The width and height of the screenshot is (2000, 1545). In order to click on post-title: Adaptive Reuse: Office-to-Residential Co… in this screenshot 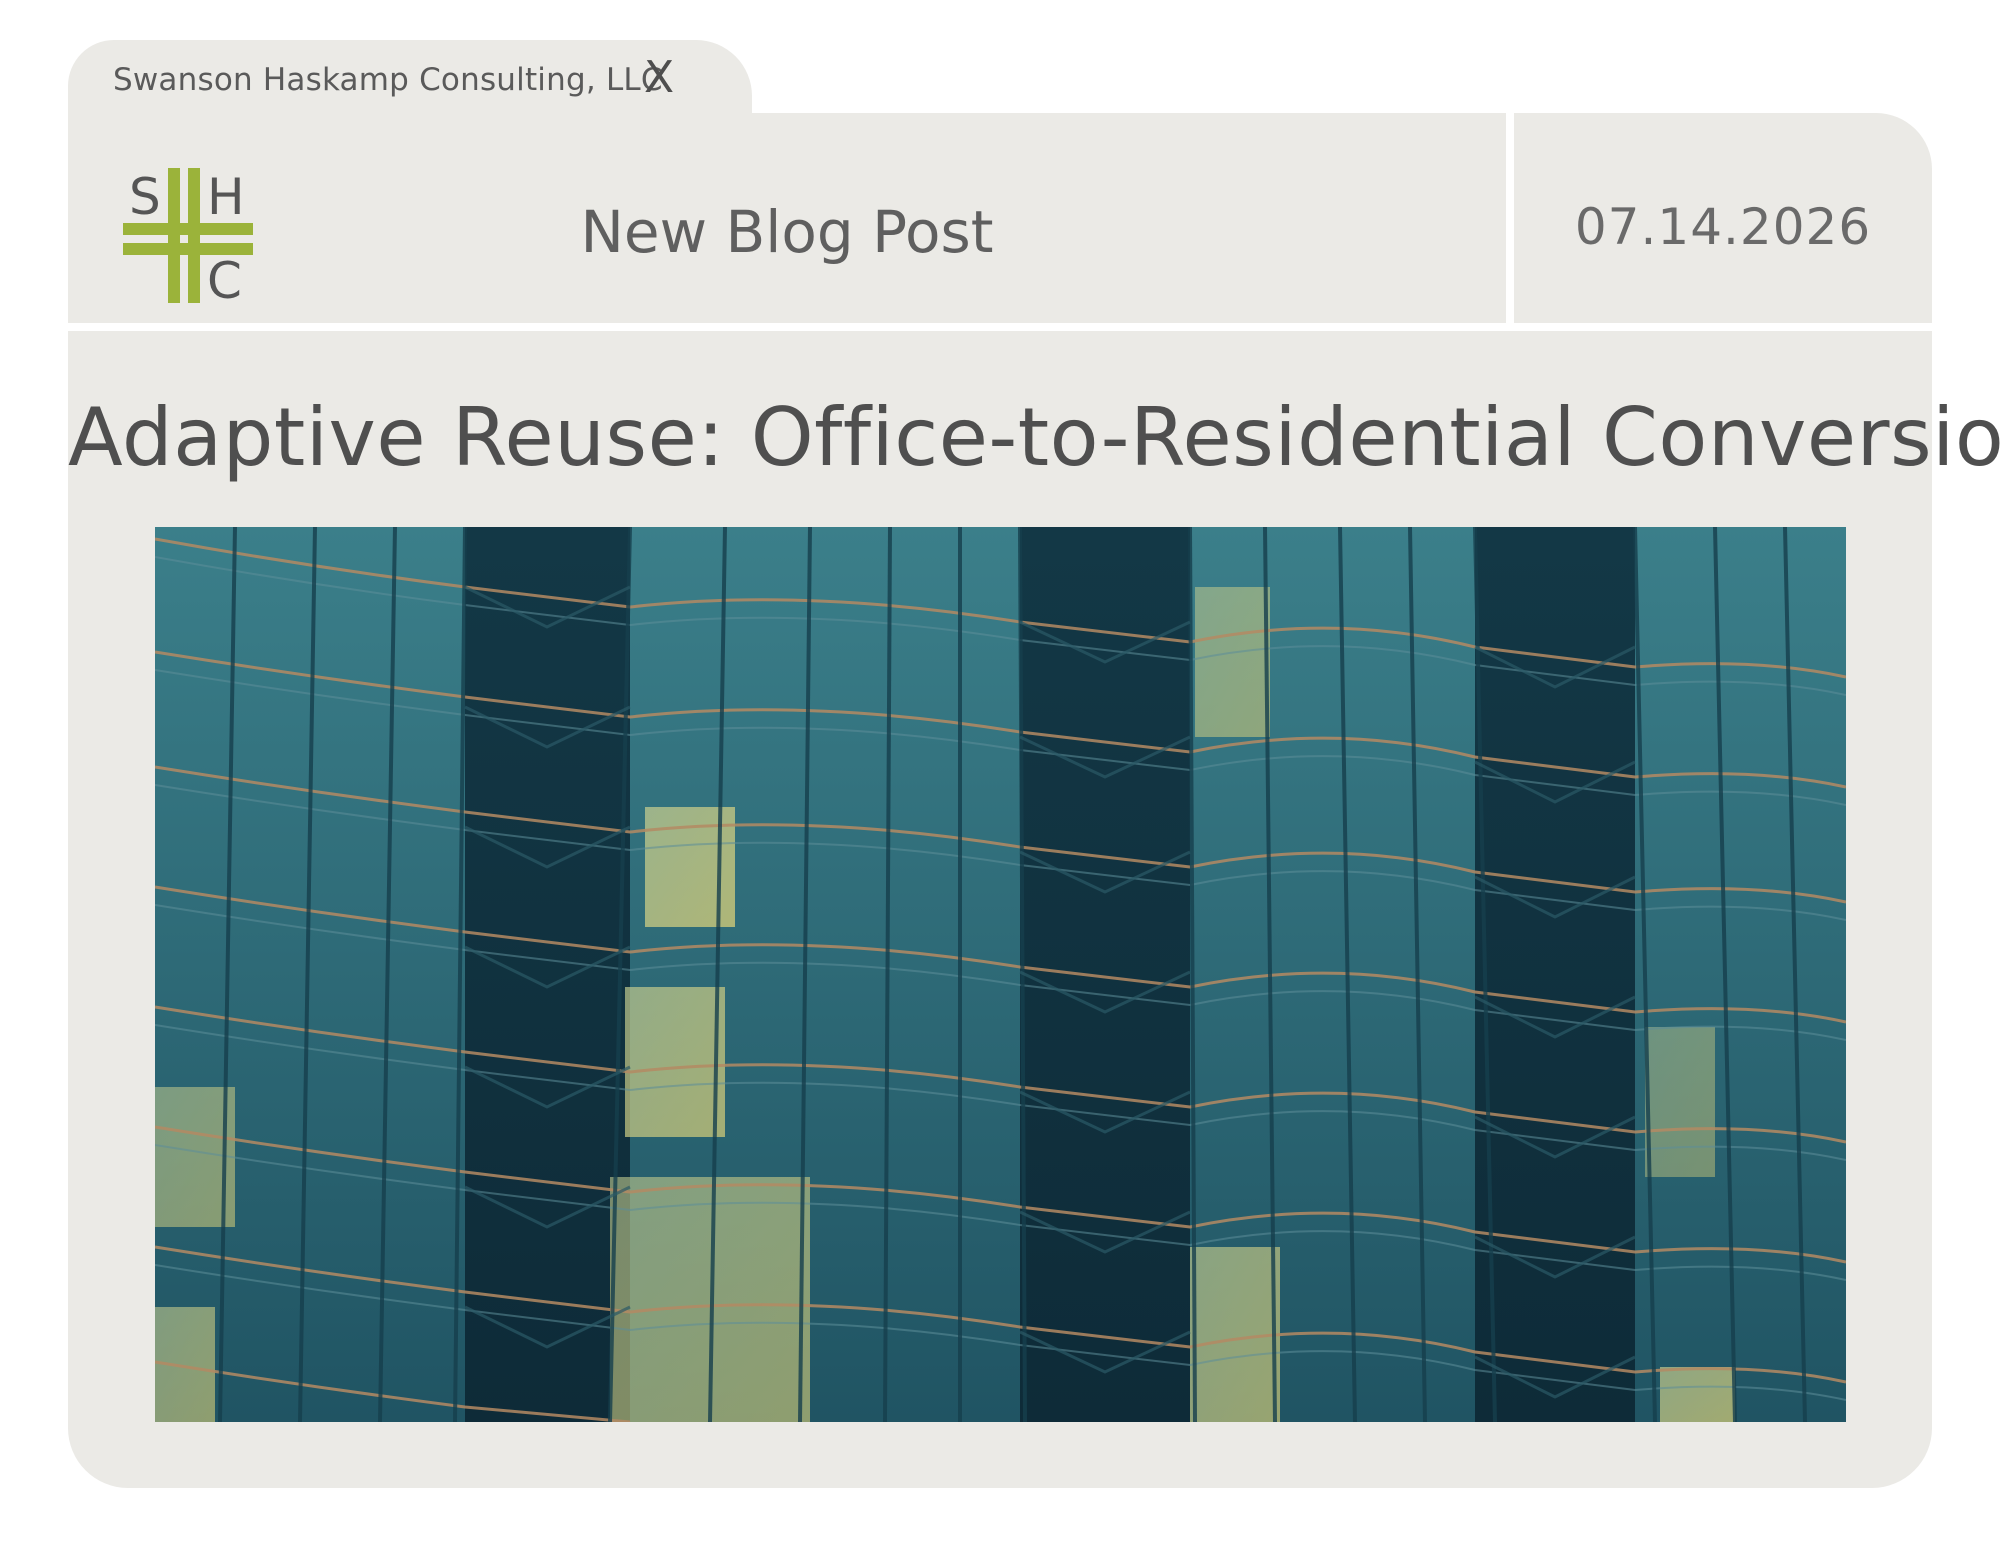, I will do `click(1034, 437)`.